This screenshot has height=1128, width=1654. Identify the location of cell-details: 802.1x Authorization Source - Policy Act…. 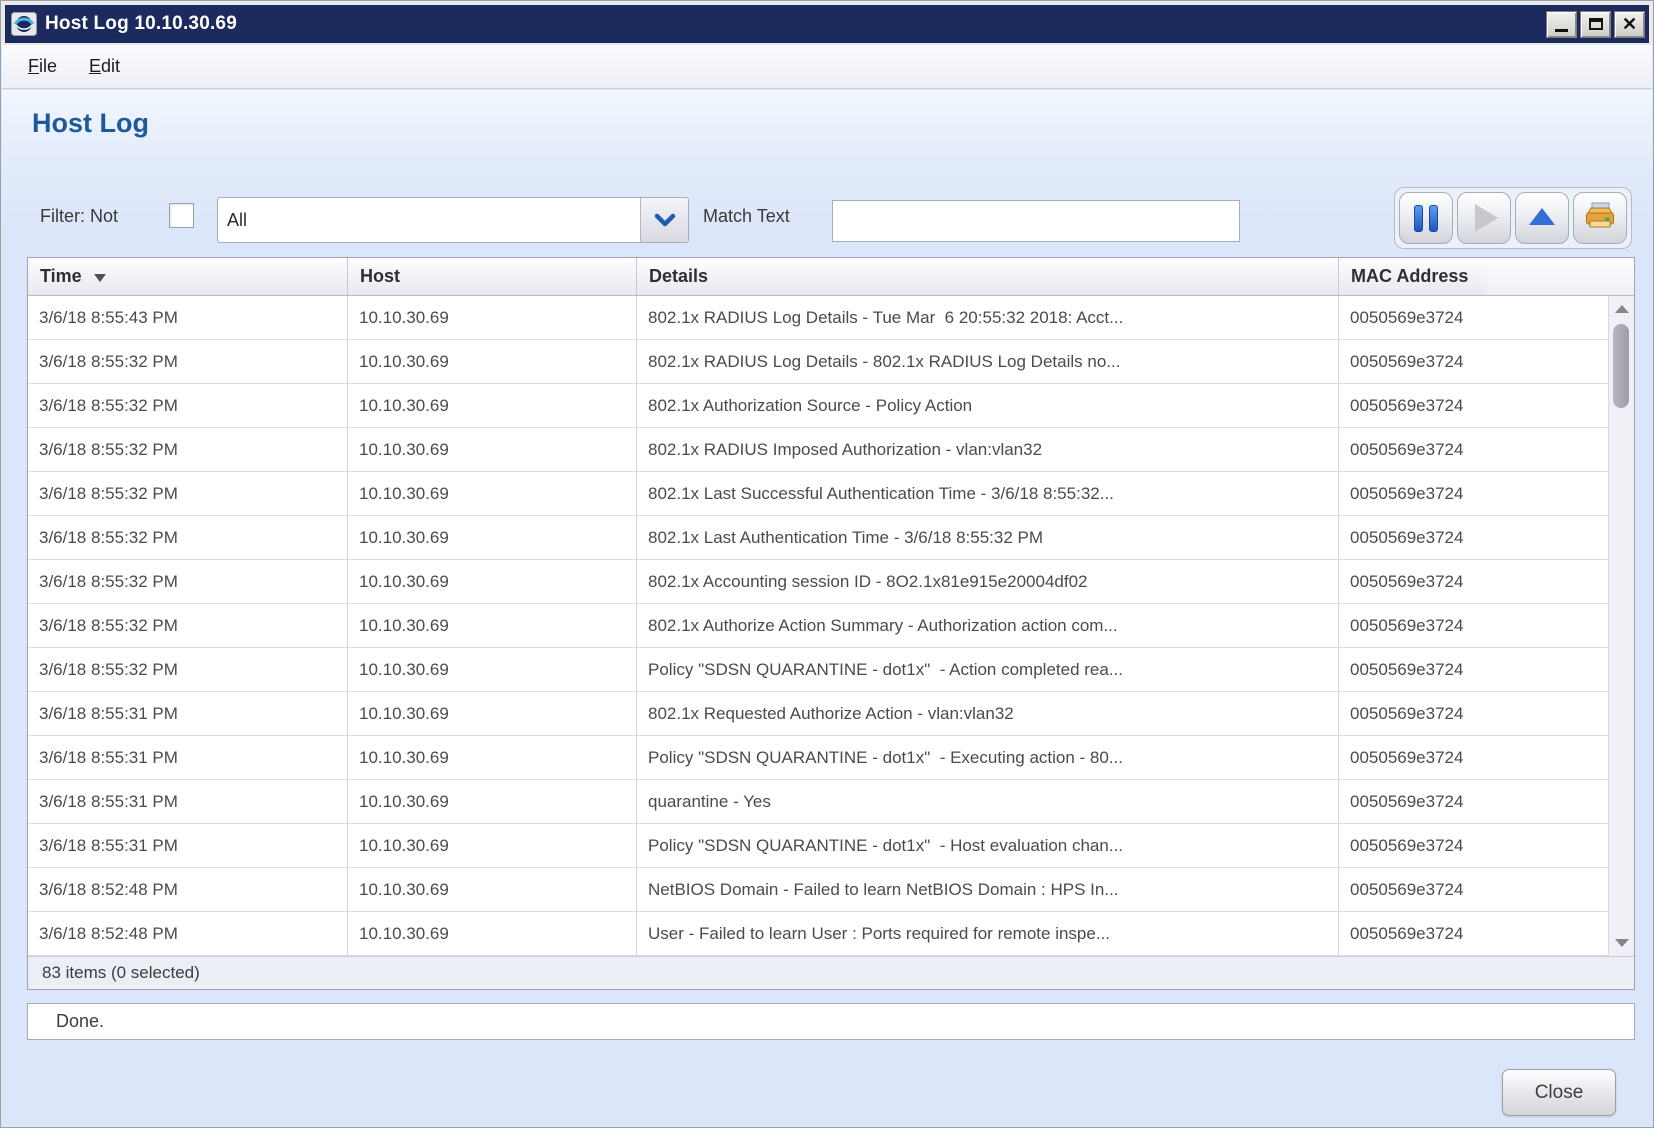
(988, 405).